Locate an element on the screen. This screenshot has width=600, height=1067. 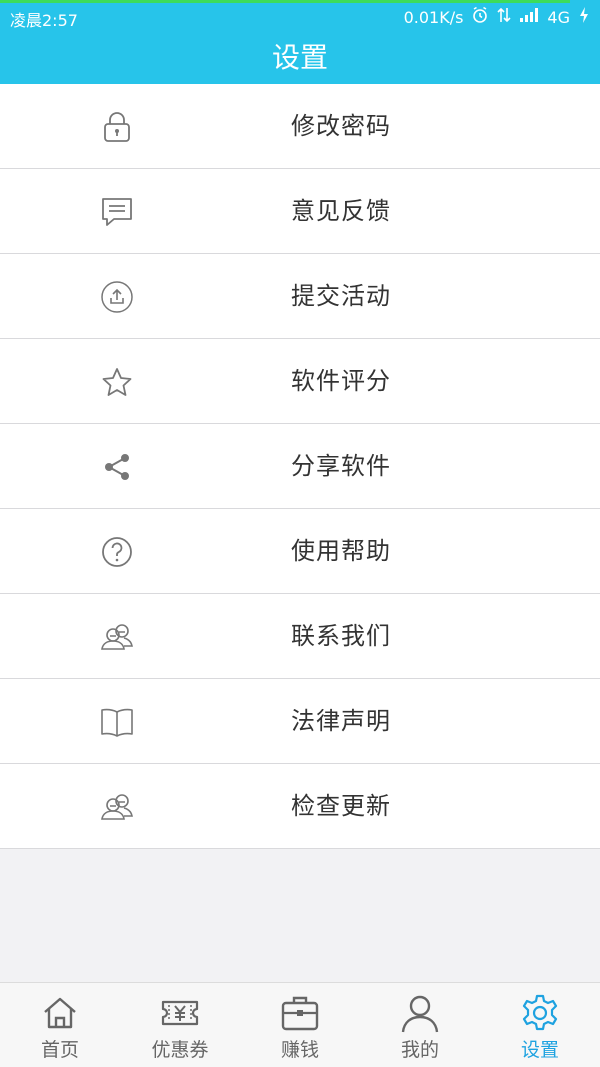
menu-item-label: 使用帮助 is located at coordinates (341, 551).